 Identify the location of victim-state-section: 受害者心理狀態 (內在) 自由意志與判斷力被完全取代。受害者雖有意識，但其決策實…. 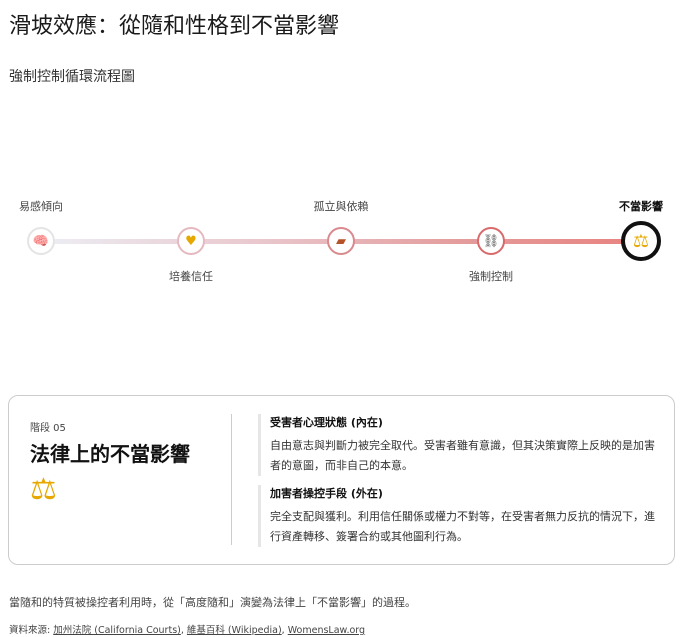
(458, 445).